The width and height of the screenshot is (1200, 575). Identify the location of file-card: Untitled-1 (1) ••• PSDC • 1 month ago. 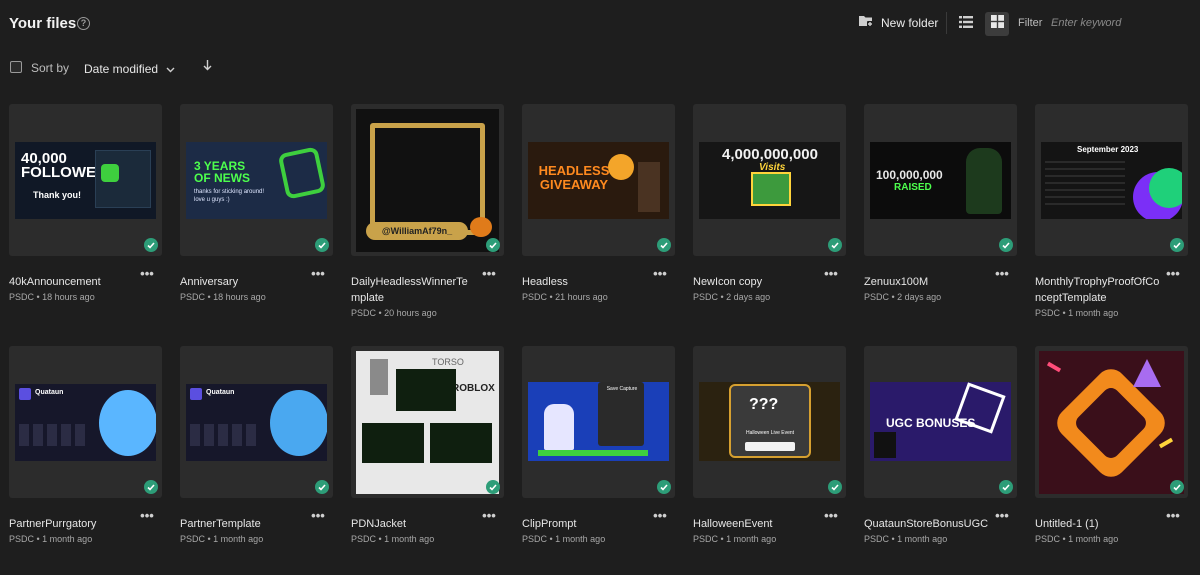
(1111, 445).